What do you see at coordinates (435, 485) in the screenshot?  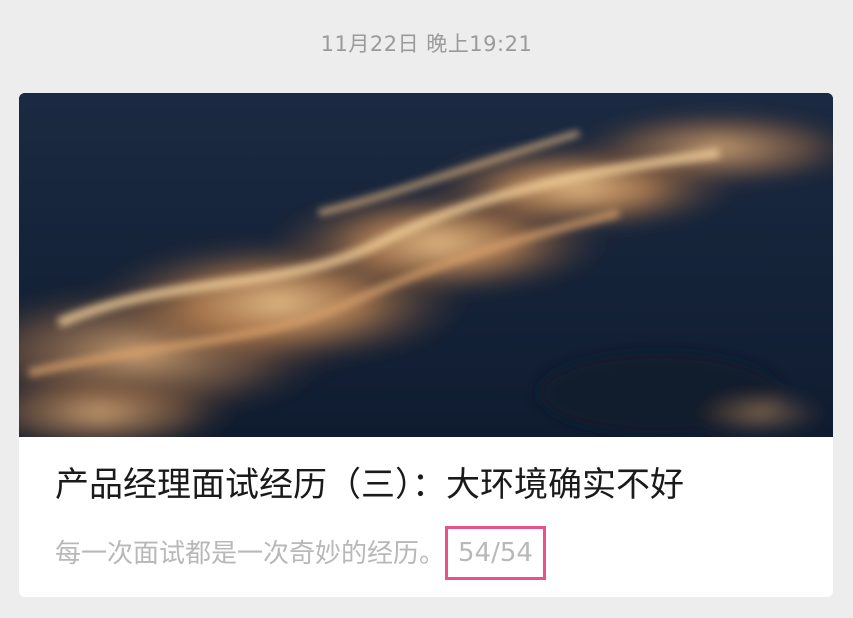 I see `article-title: 产品经理面试经历（三）：大环境确实不好` at bounding box center [435, 485].